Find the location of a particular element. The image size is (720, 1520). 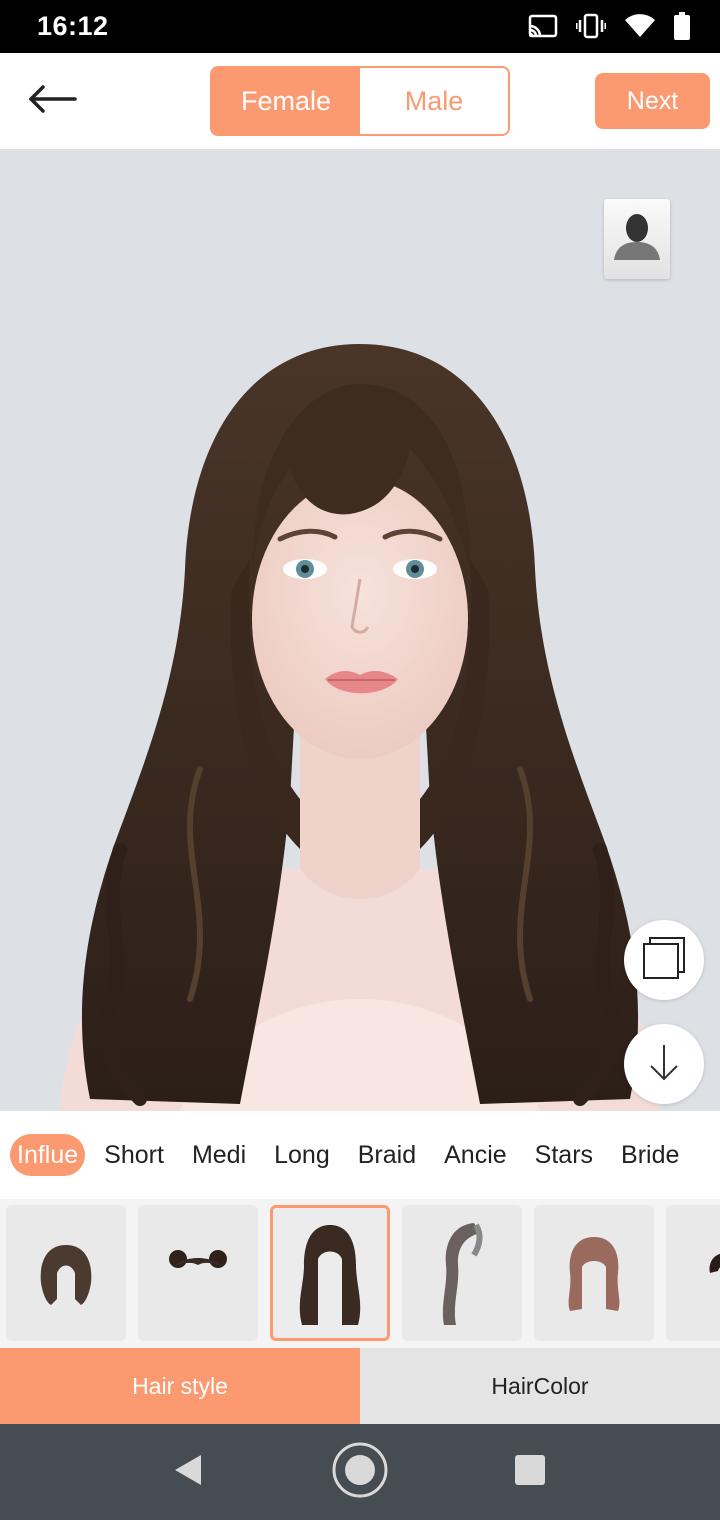

arrow-left-icon is located at coordinates (52, 101).